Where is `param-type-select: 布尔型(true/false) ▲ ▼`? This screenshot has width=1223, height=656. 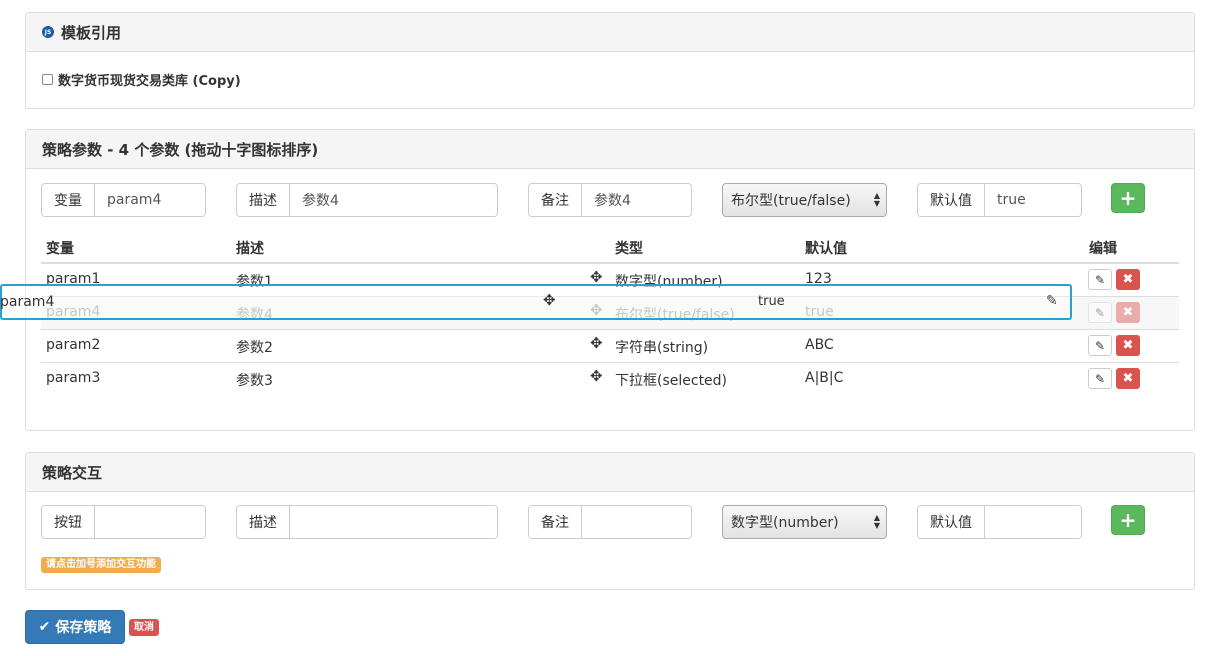
param-type-select: 布尔型(true/false) ▲ ▼ is located at coordinates (804, 200).